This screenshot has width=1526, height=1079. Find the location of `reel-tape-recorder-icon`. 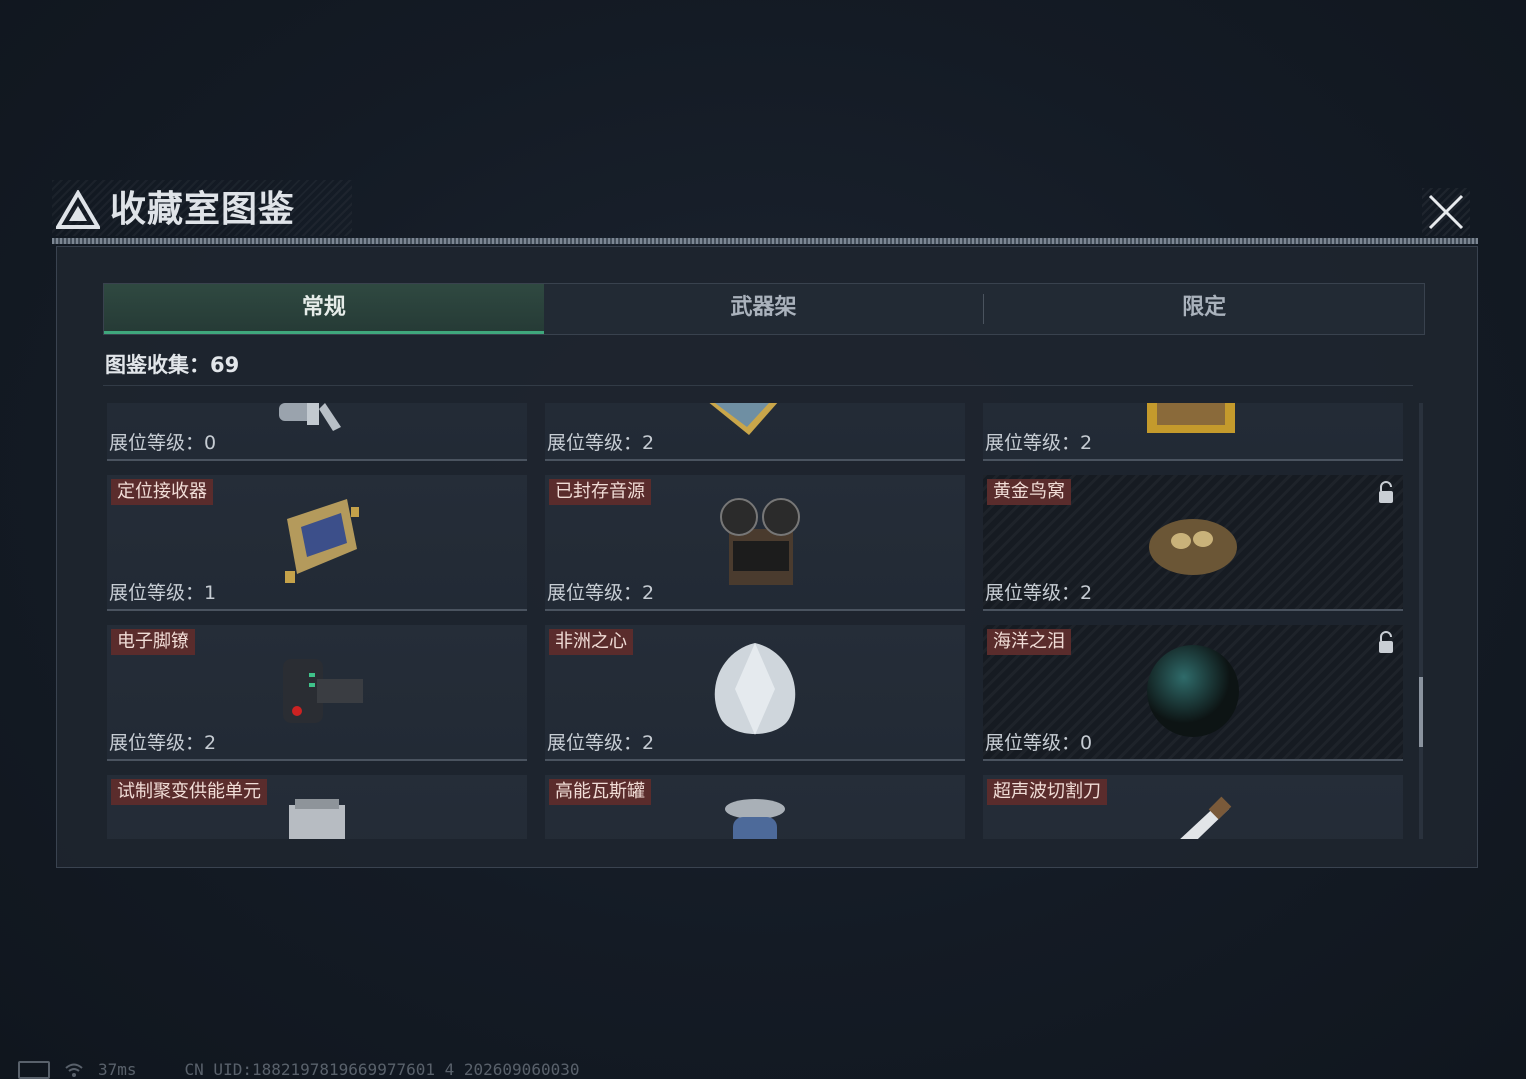

reel-tape-recorder-icon is located at coordinates (760, 541).